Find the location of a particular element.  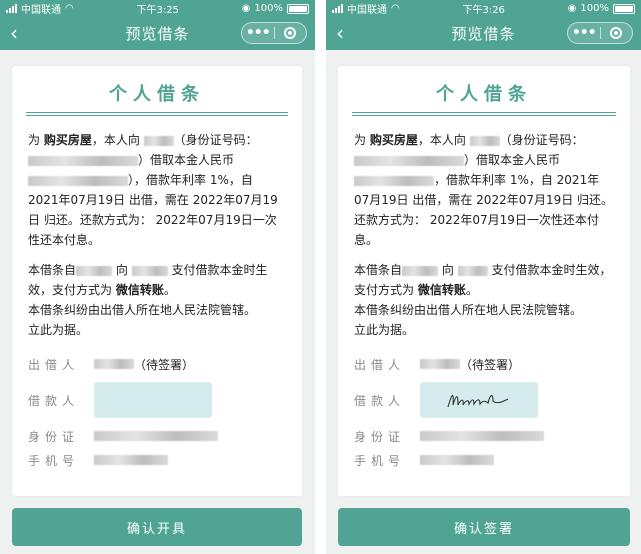

status-time: 下午3:25 is located at coordinates (157, 10).